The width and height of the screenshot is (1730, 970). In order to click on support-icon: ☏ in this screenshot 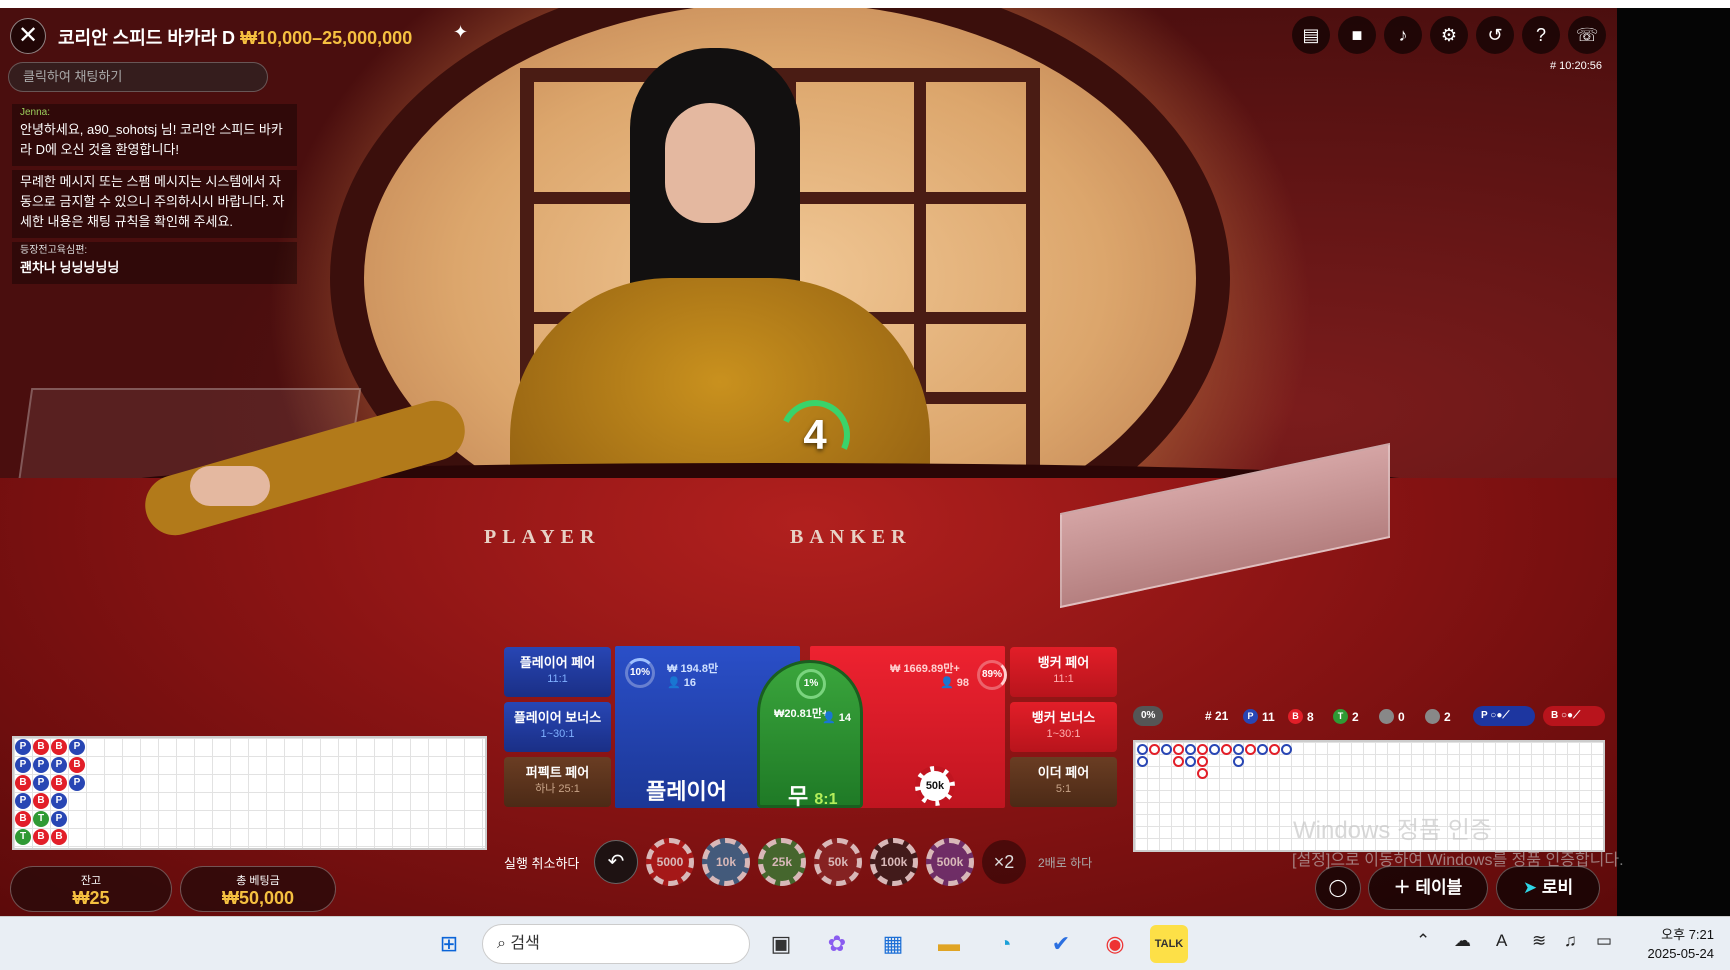, I will do `click(1587, 35)`.